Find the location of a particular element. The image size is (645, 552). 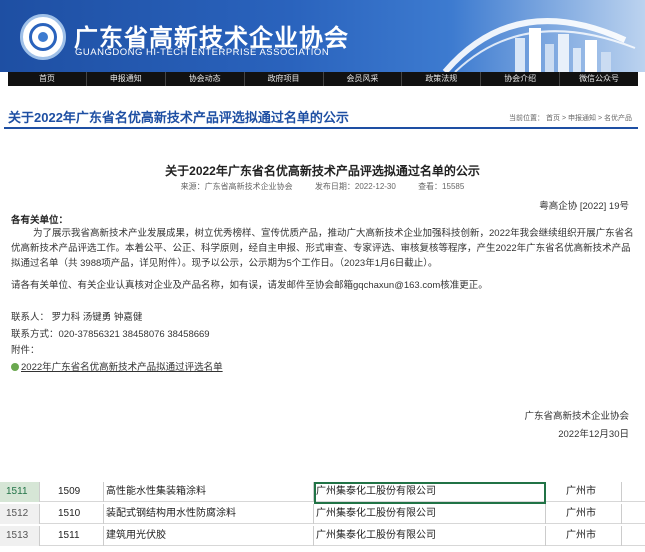

attachment-label: 附件： is located at coordinates (25, 350).